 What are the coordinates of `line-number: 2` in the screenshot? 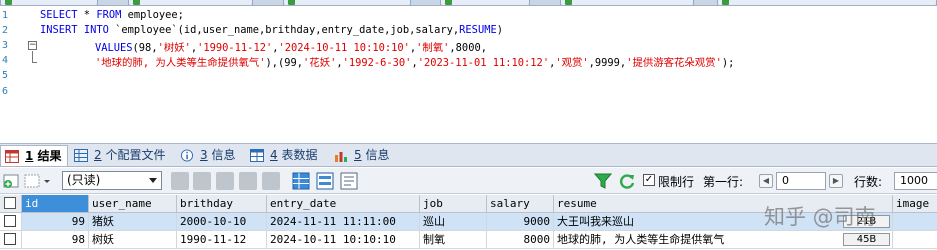 It's located at (5, 30).